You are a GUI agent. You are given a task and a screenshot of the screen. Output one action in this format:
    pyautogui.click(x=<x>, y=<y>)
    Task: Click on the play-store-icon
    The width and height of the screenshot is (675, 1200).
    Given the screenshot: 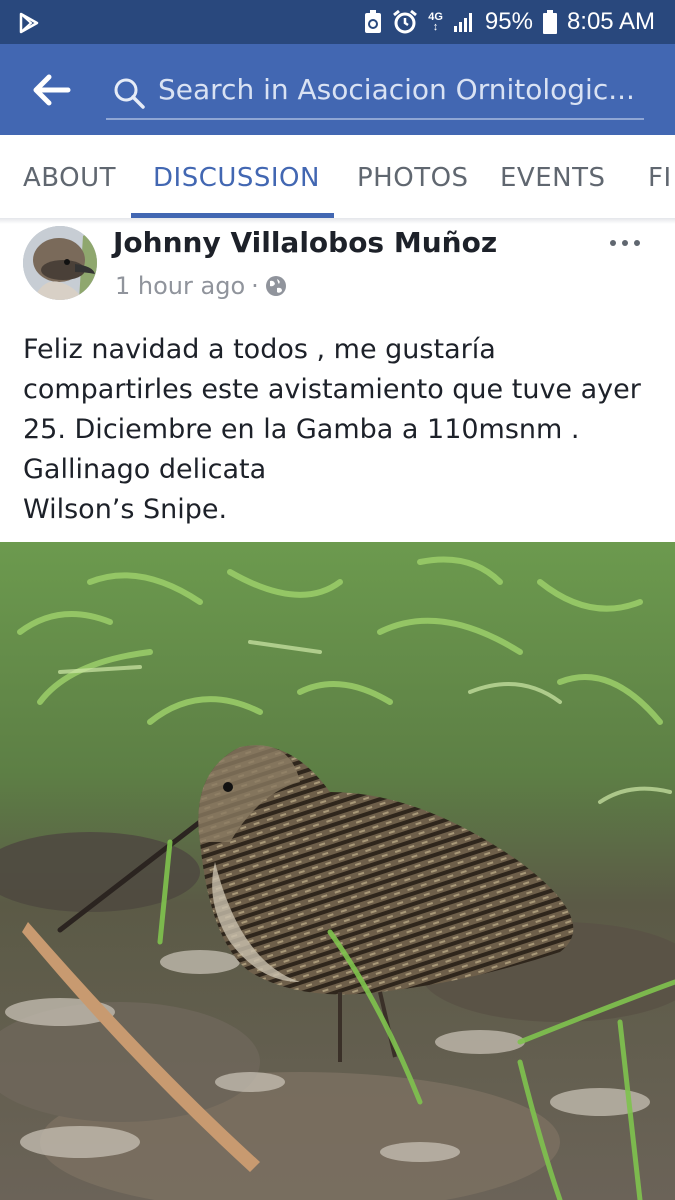 What is the action you would take?
    pyautogui.click(x=29, y=23)
    